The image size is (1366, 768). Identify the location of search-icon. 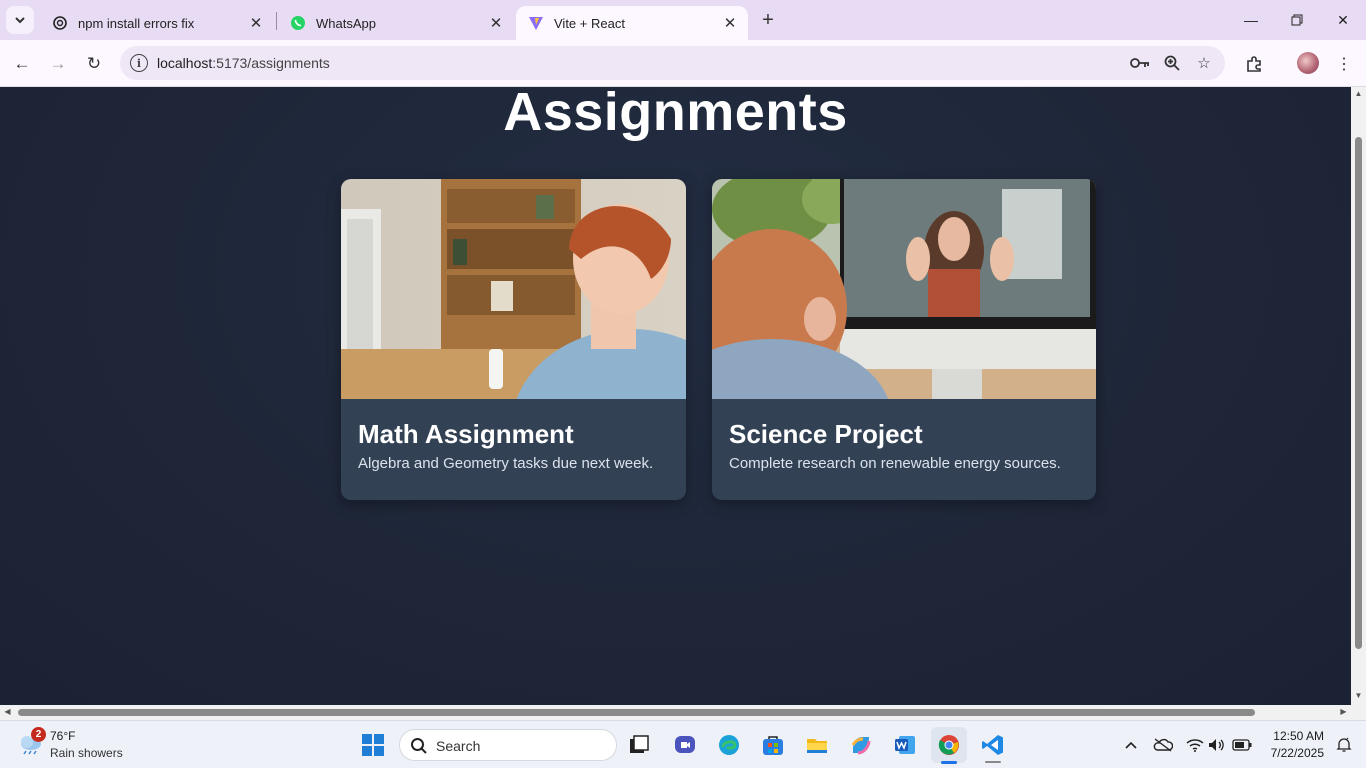
(419, 746).